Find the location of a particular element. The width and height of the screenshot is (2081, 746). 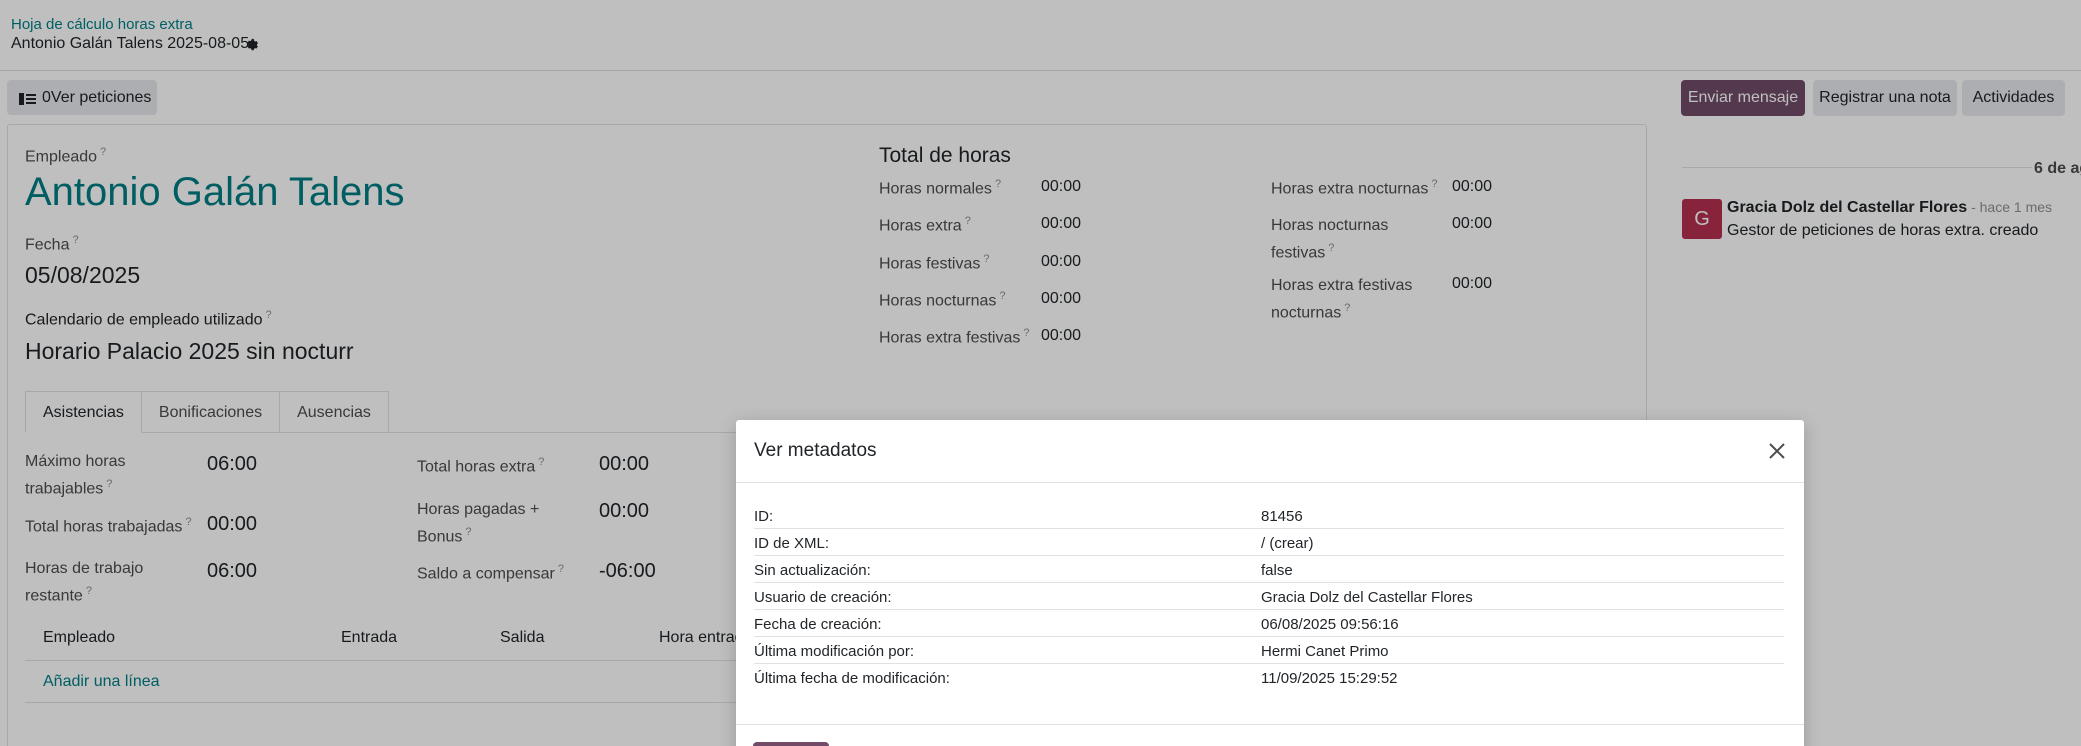

modal-header: Ver metadatos is located at coordinates (1270, 451).